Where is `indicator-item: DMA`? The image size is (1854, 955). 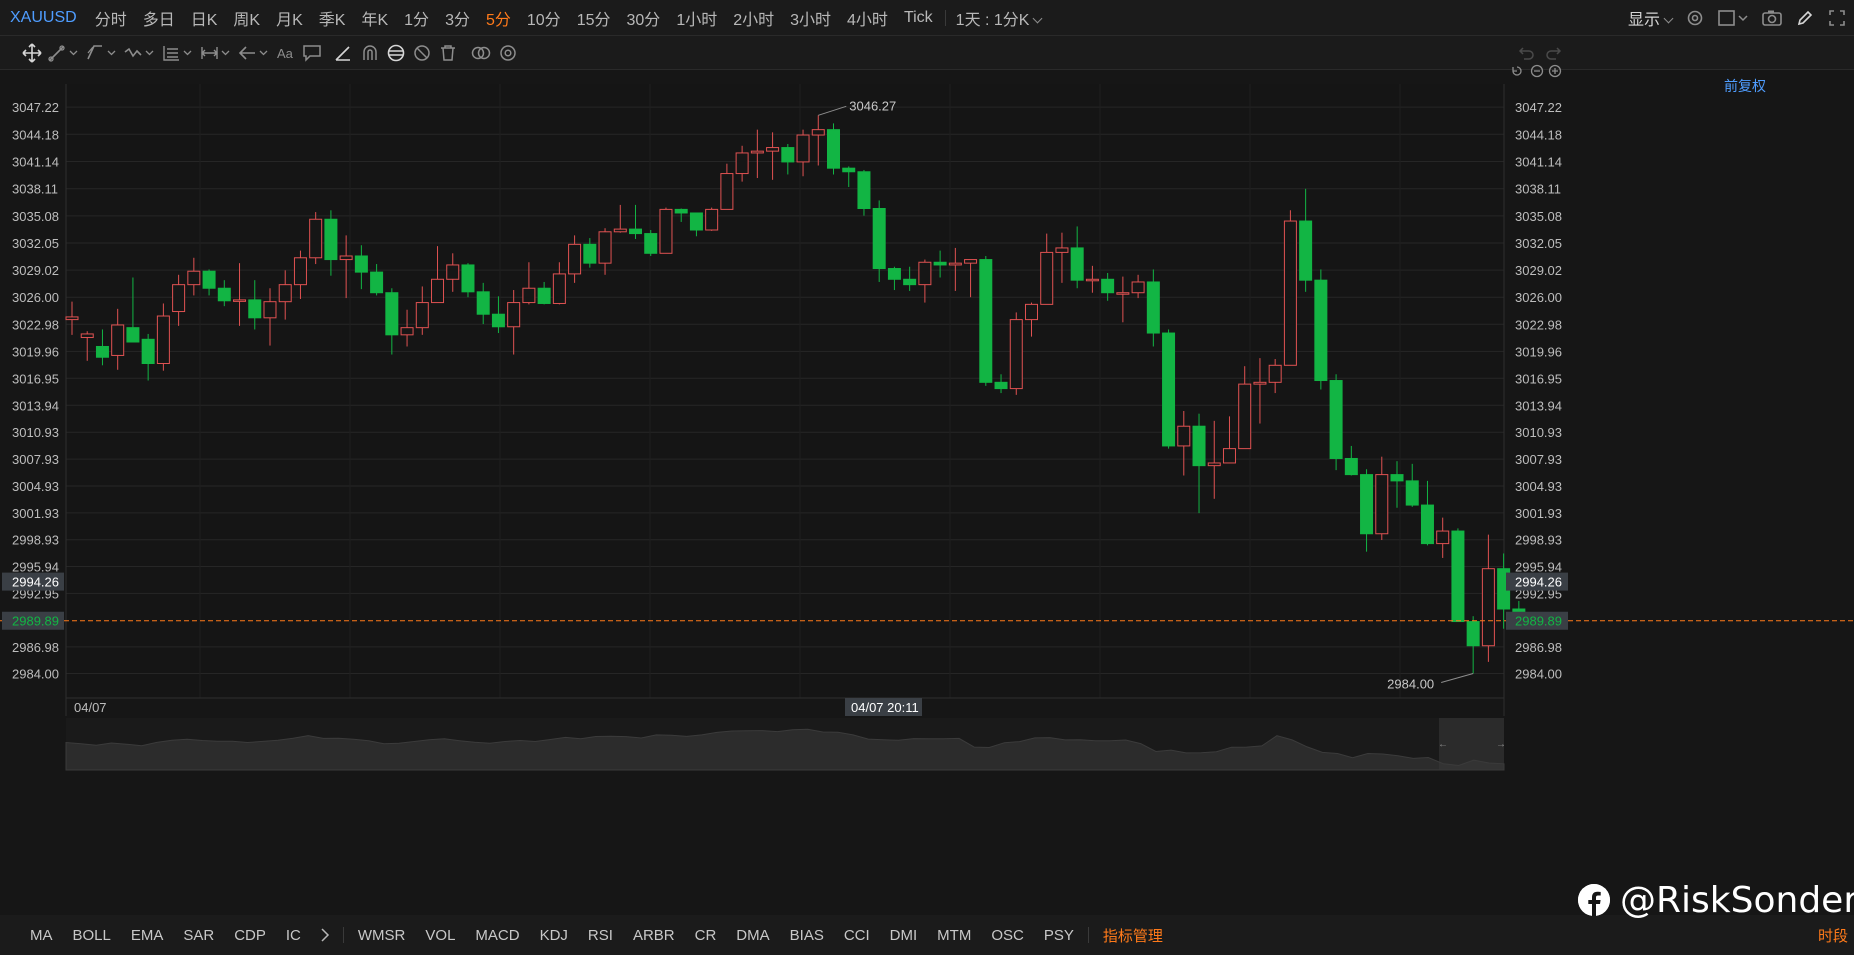
indicator-item: DMA is located at coordinates (752, 935).